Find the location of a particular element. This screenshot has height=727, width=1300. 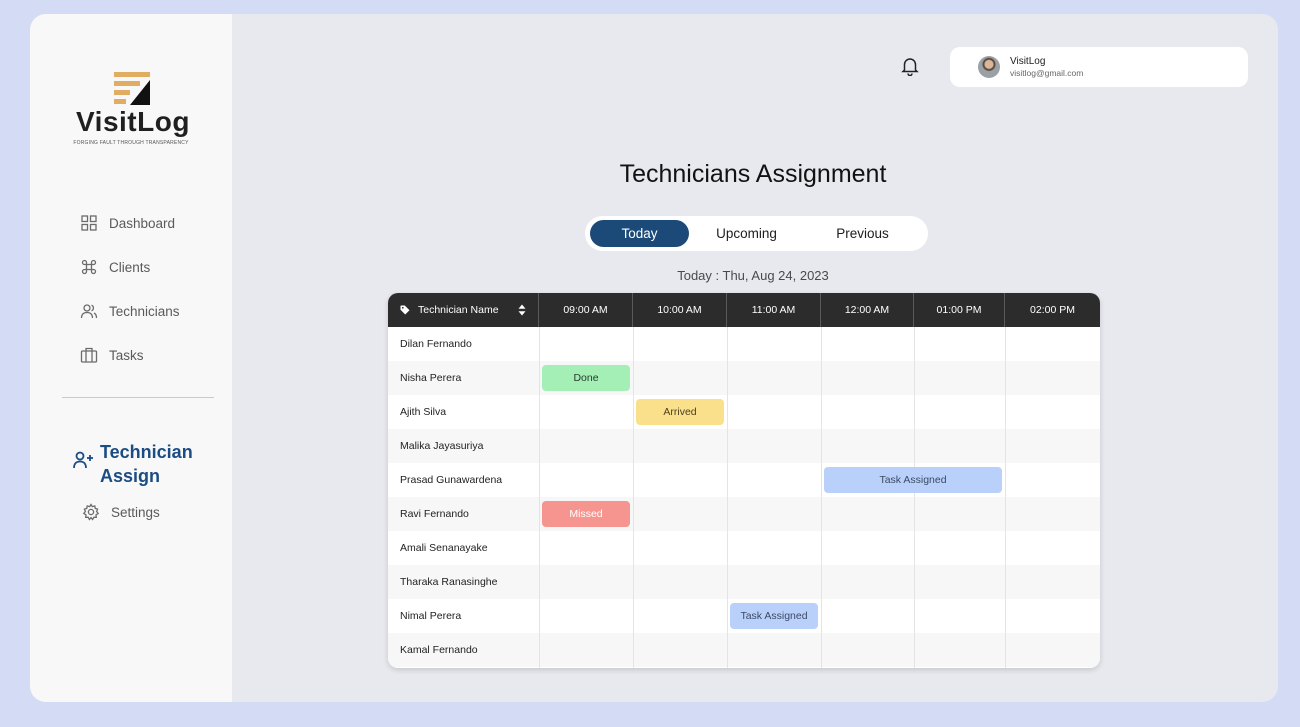

column-header-time: 02:00 PM is located at coordinates (1052, 310).